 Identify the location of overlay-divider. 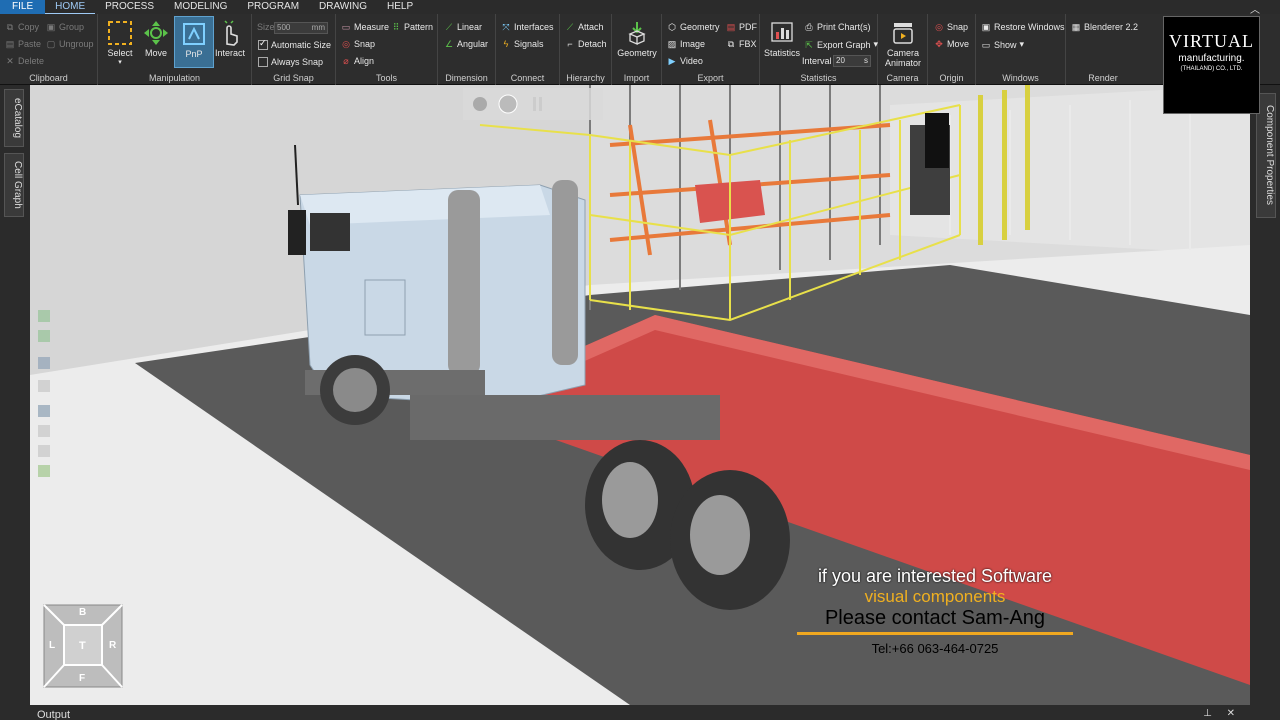
(935, 633).